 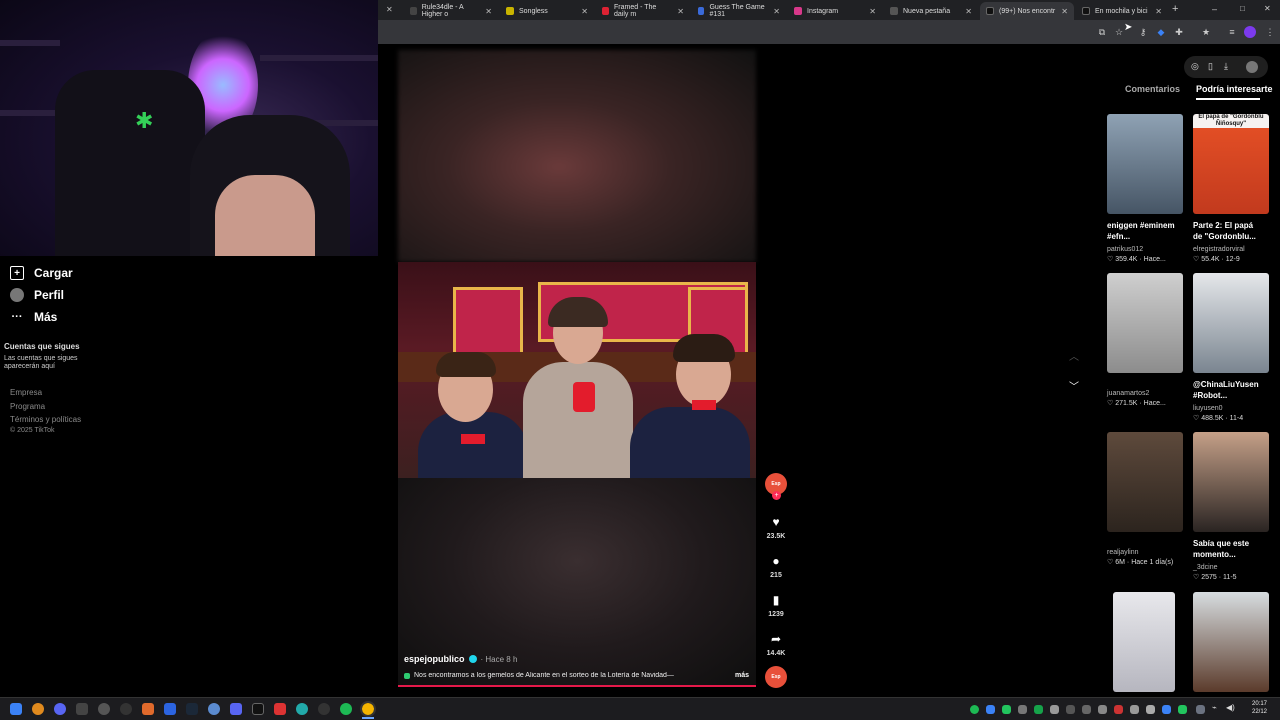 I want to click on volume-icon: ◀), so click(x=1230, y=707).